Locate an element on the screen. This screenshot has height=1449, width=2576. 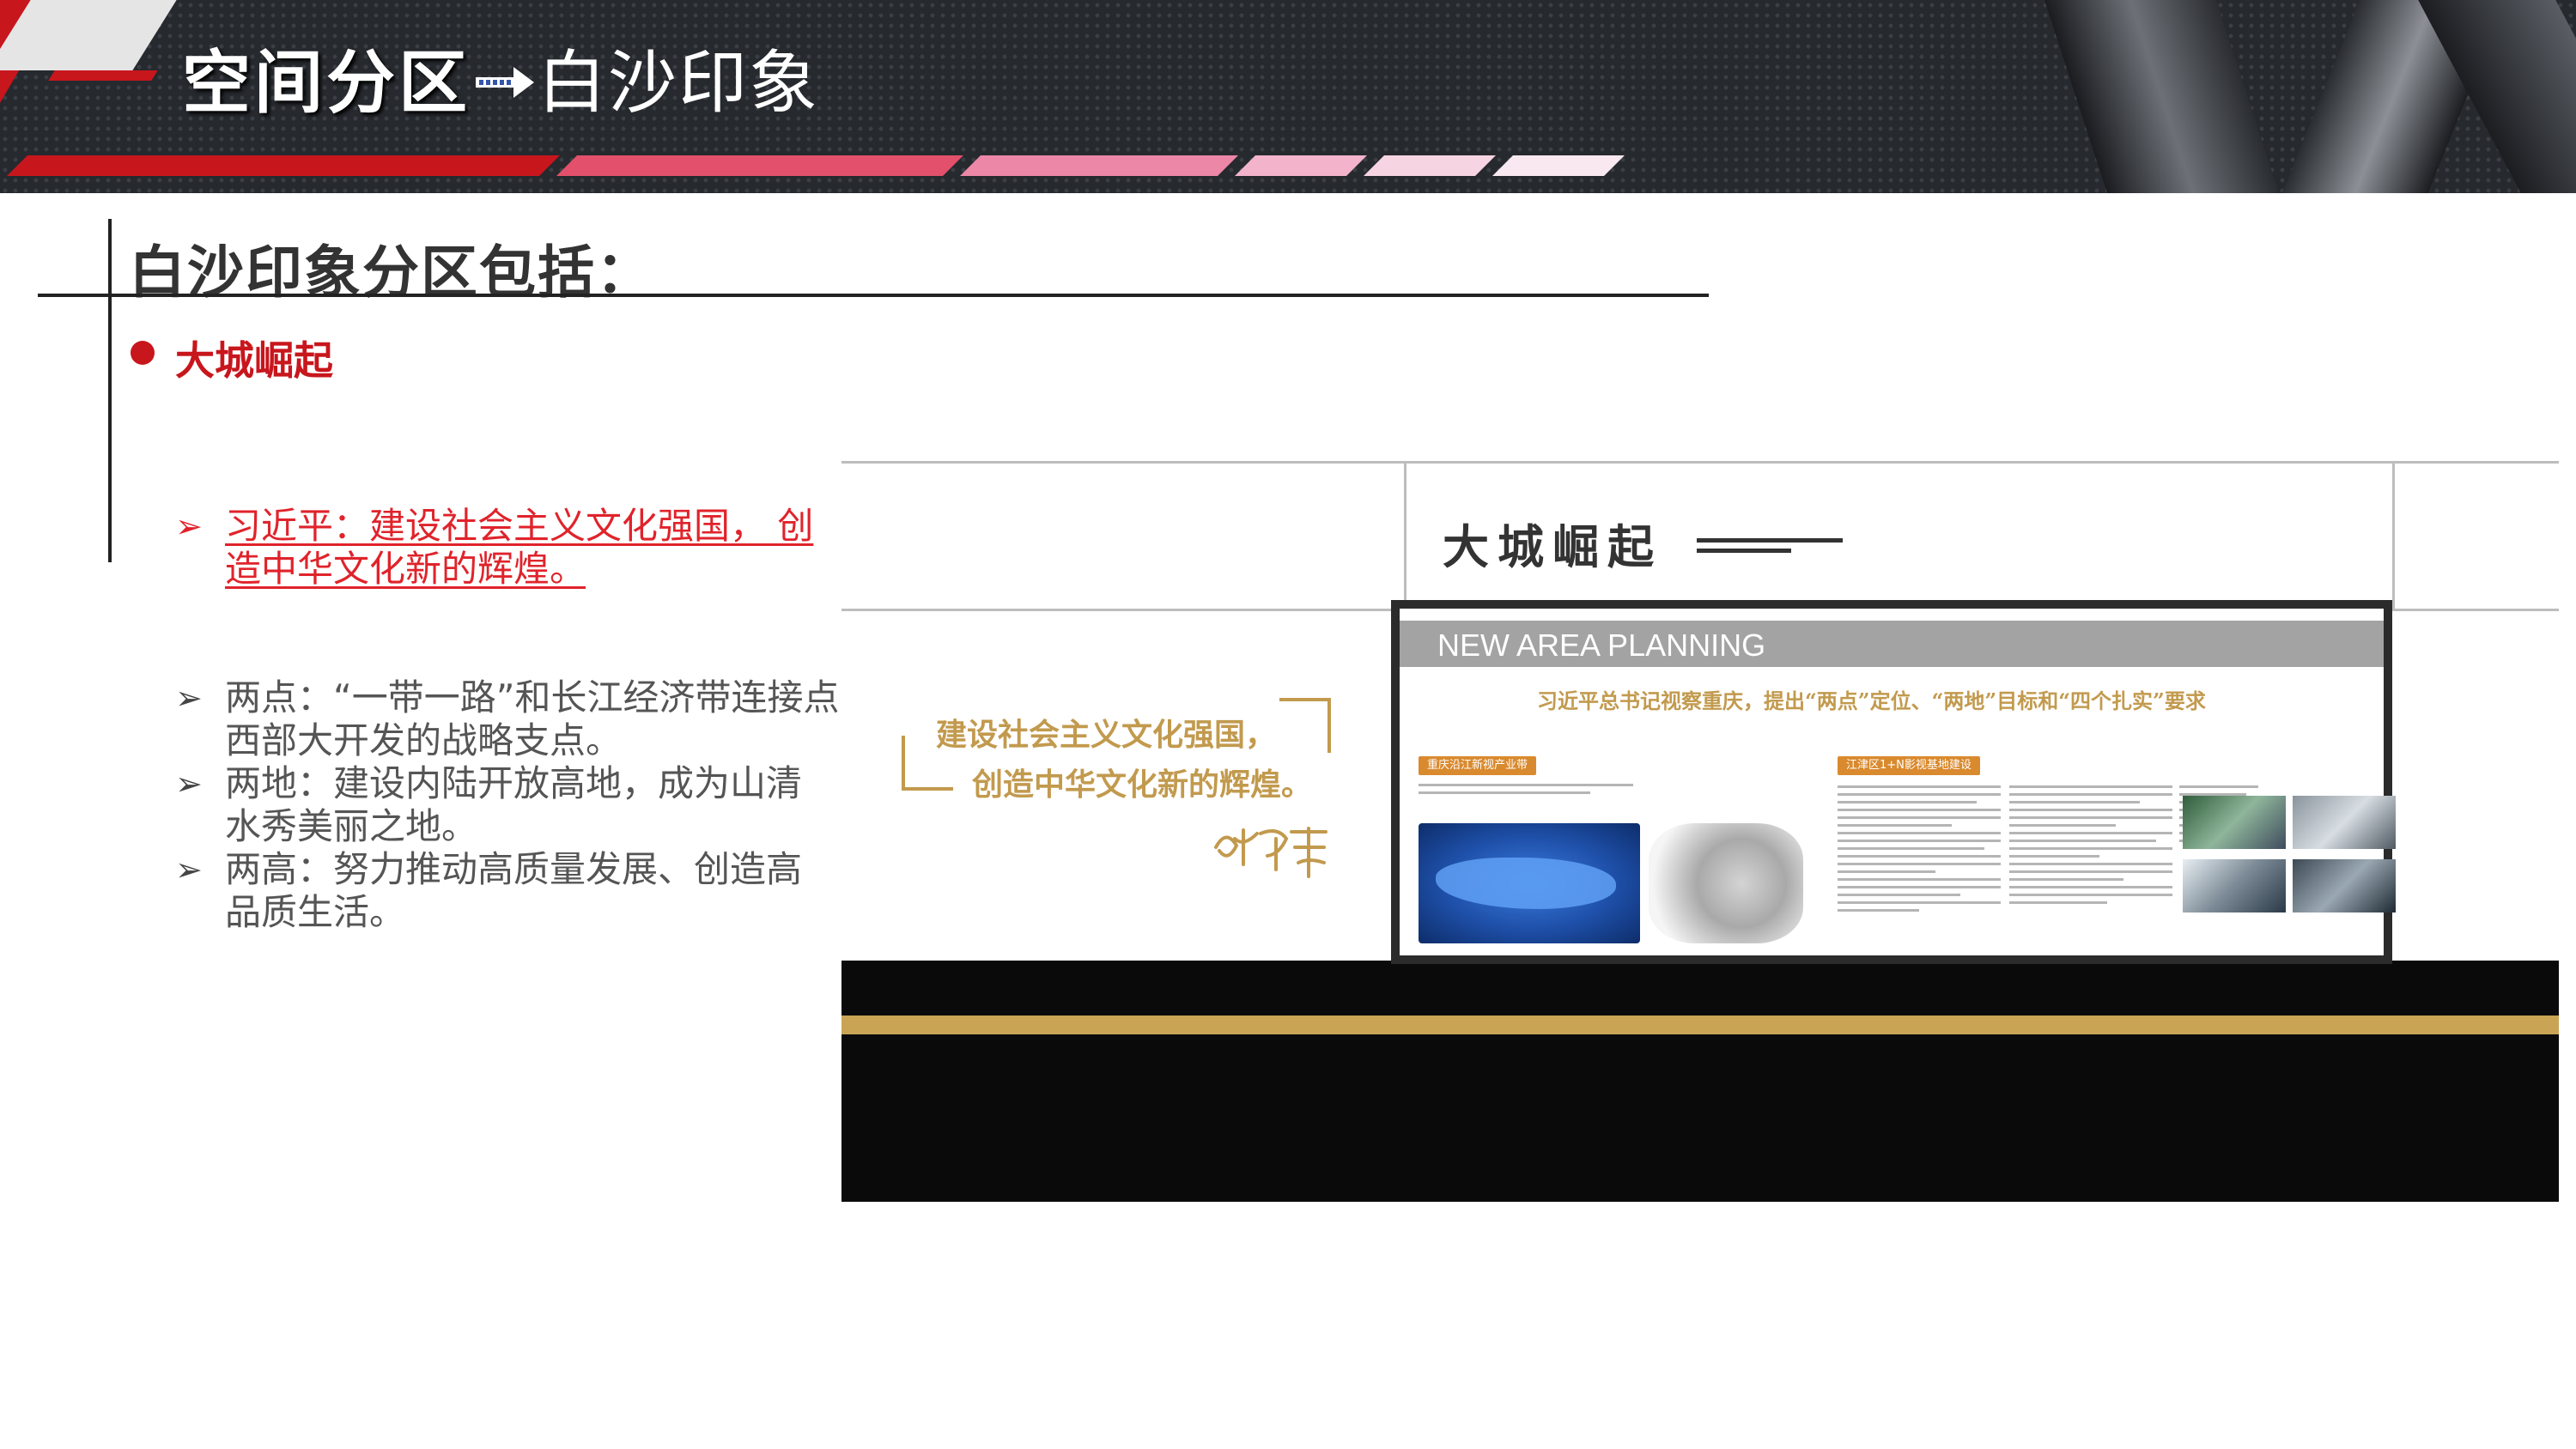
wall-base-black is located at coordinates (1700, 1081).